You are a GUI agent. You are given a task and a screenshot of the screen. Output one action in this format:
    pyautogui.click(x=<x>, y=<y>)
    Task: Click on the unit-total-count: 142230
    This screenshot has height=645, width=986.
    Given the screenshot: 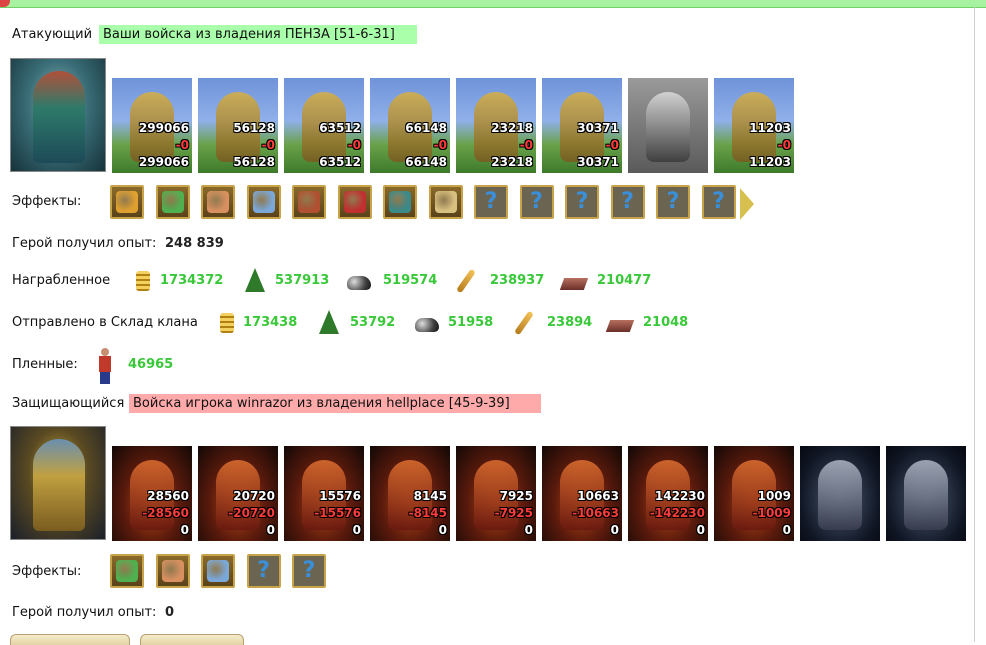 What is the action you would take?
    pyautogui.click(x=679, y=496)
    